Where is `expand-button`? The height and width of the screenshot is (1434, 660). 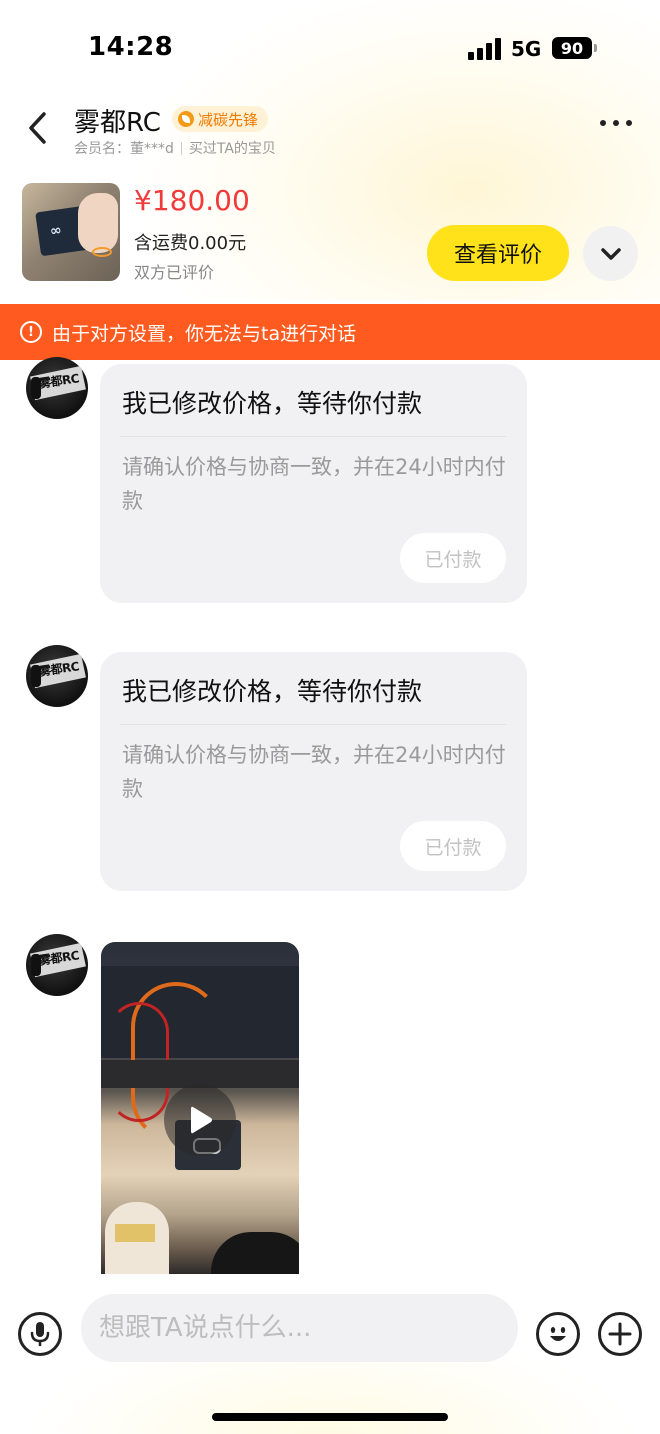
expand-button is located at coordinates (610, 253).